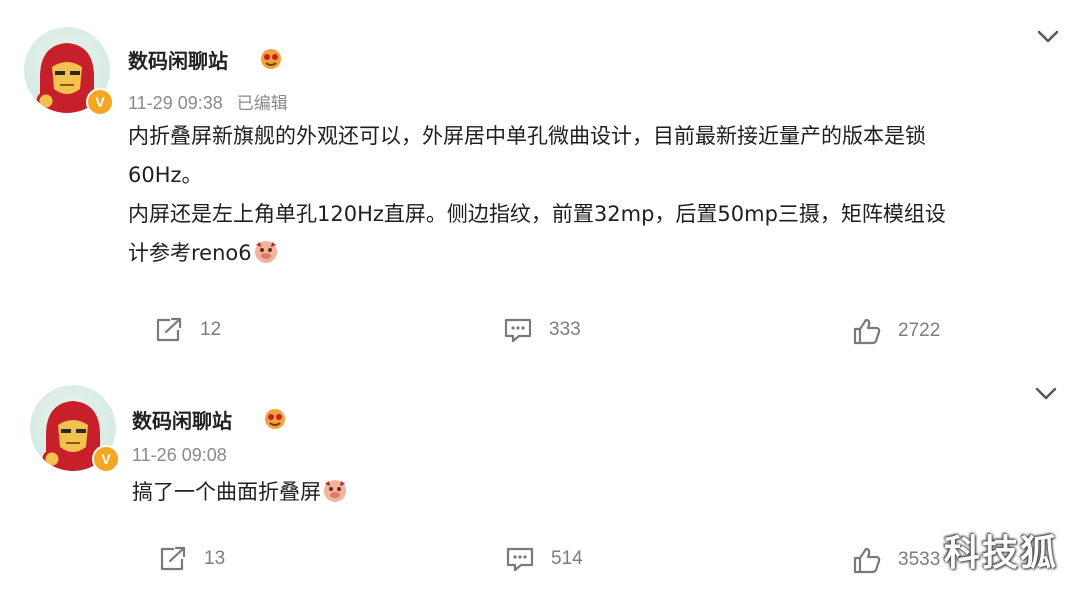  I want to click on post-text-line: 60Hz。, so click(165, 175).